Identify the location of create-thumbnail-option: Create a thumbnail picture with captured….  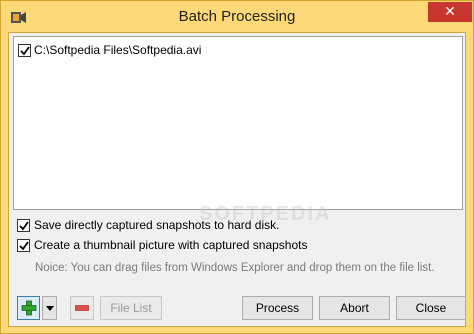
(162, 245).